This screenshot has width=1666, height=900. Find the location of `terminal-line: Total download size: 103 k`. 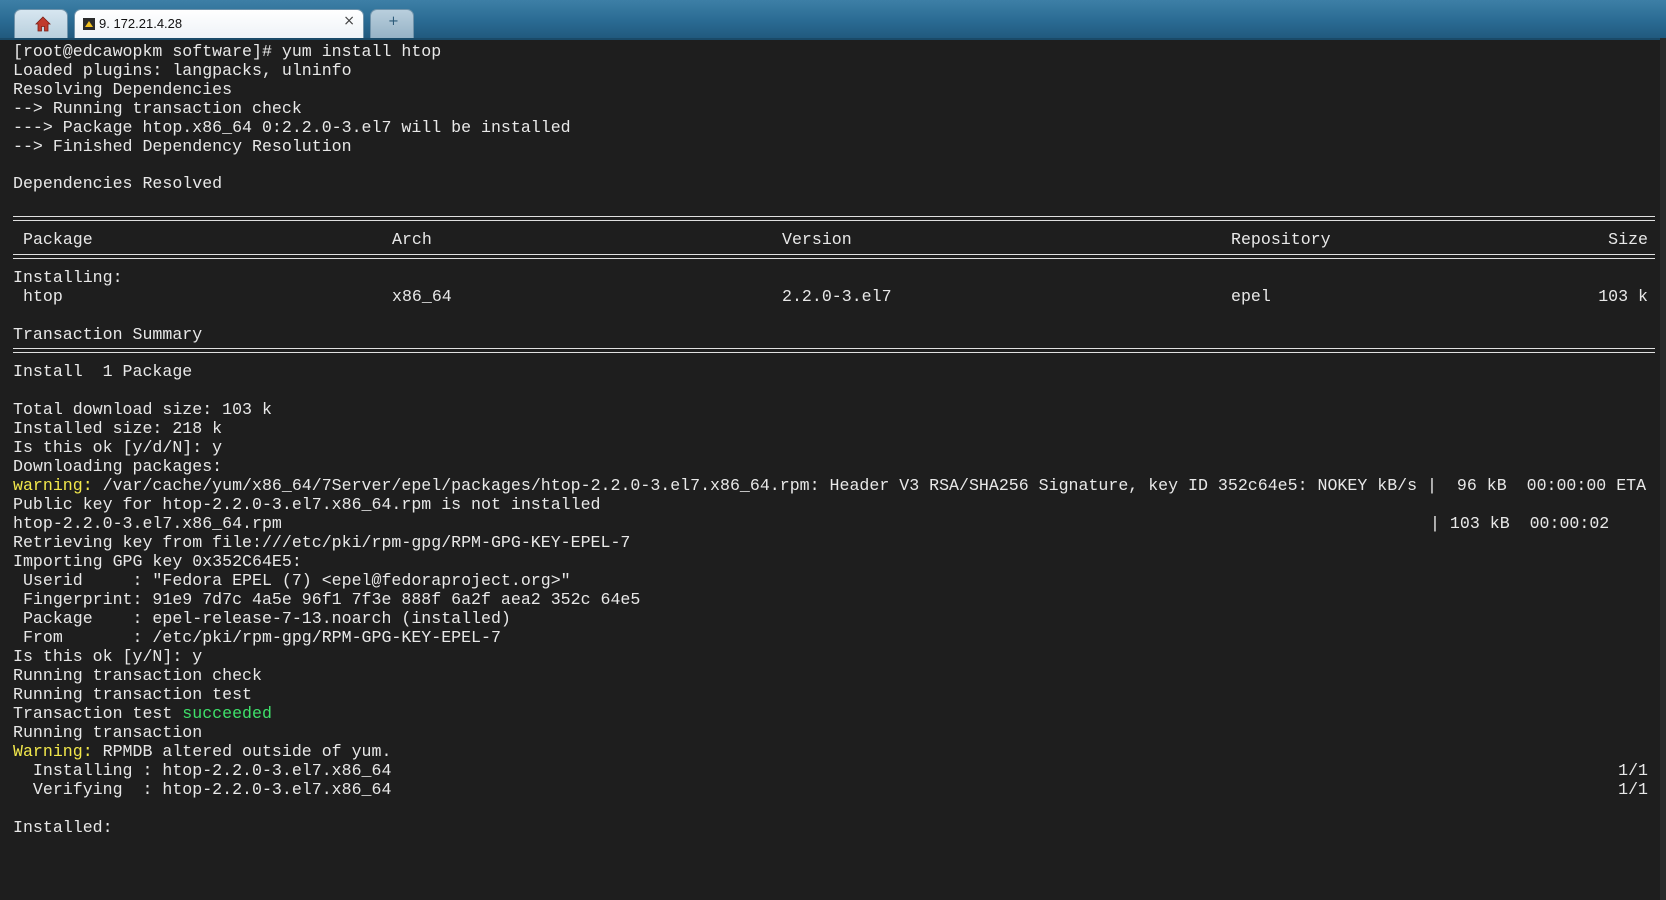

terminal-line: Total download size: 103 k is located at coordinates (142, 409).